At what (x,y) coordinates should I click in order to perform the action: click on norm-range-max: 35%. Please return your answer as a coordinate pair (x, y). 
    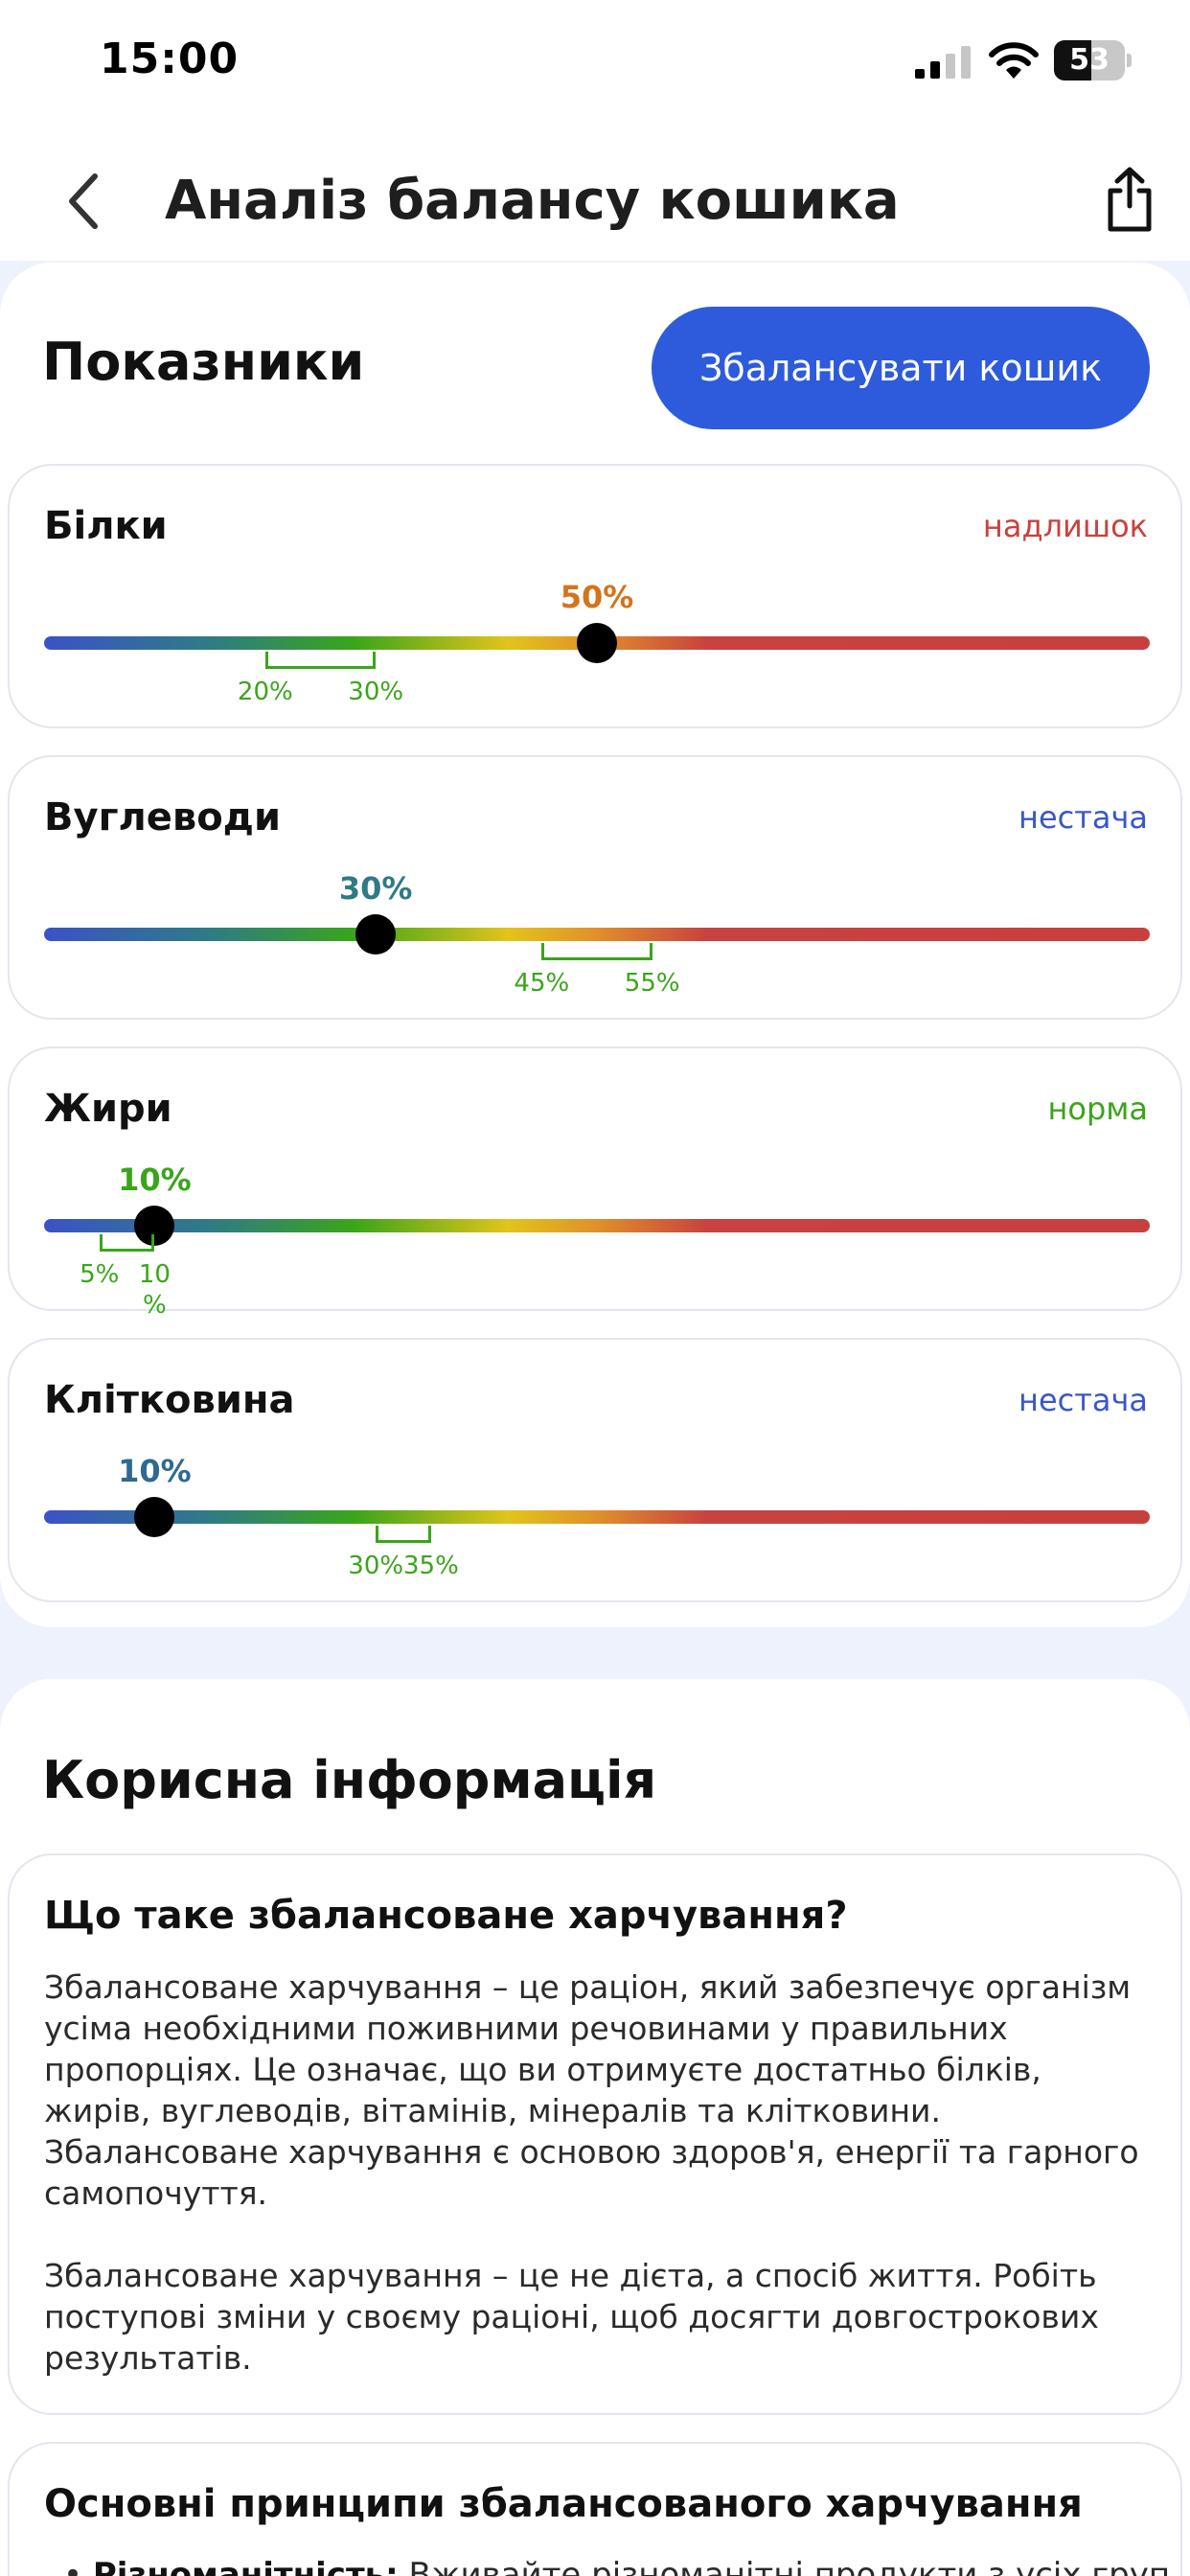
    Looking at the image, I should click on (430, 1566).